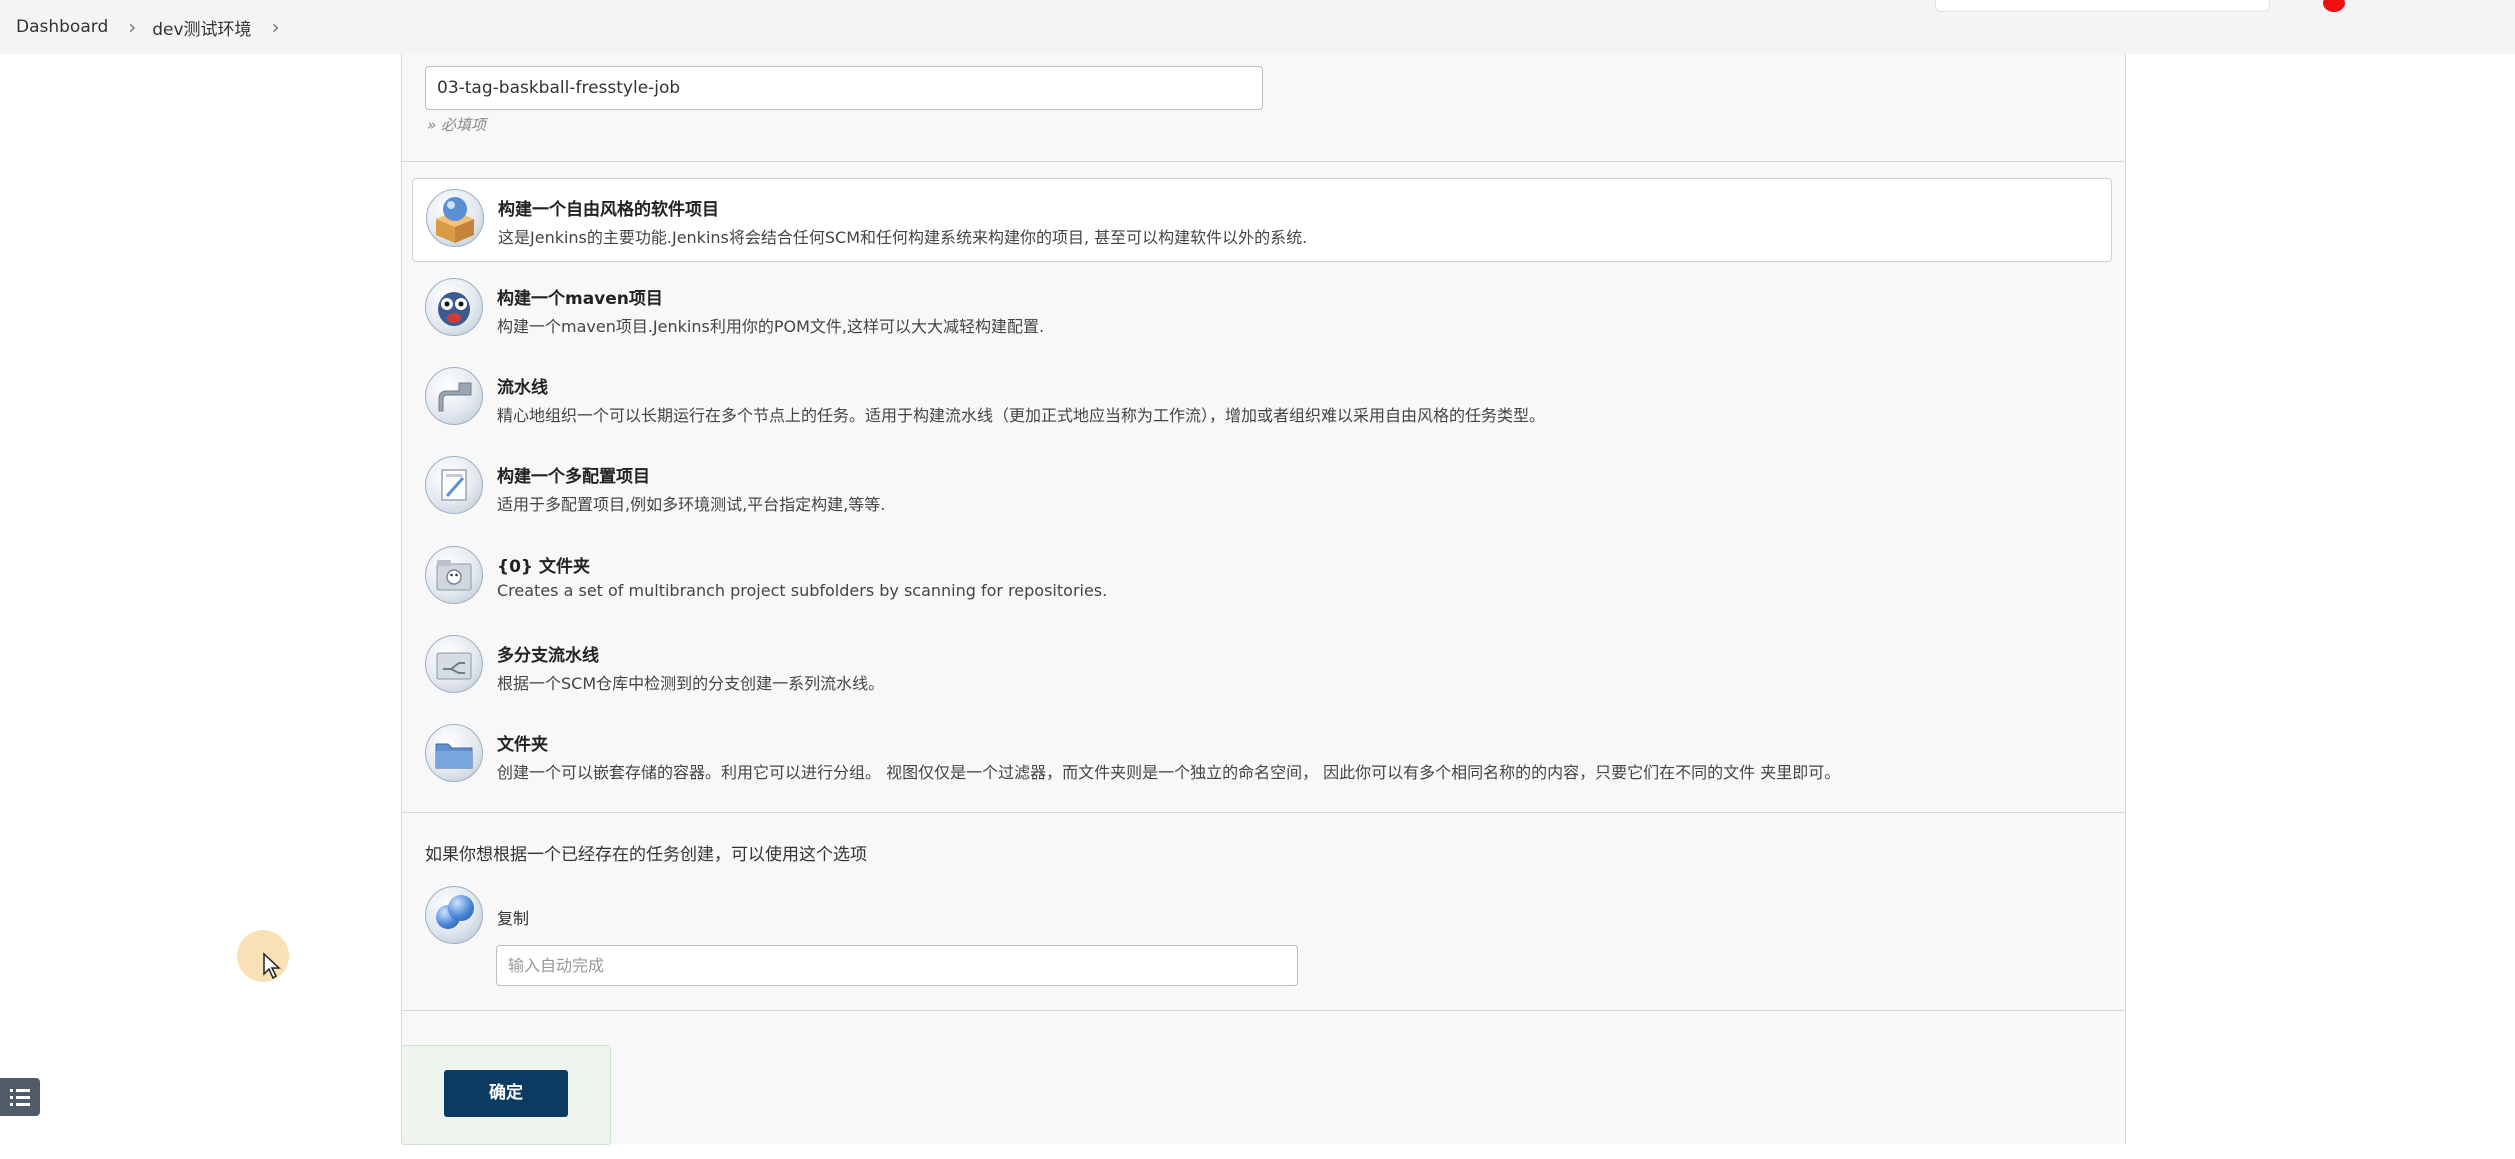  What do you see at coordinates (543, 567) in the screenshot?
I see `job-type-title: {0} 文件夹` at bounding box center [543, 567].